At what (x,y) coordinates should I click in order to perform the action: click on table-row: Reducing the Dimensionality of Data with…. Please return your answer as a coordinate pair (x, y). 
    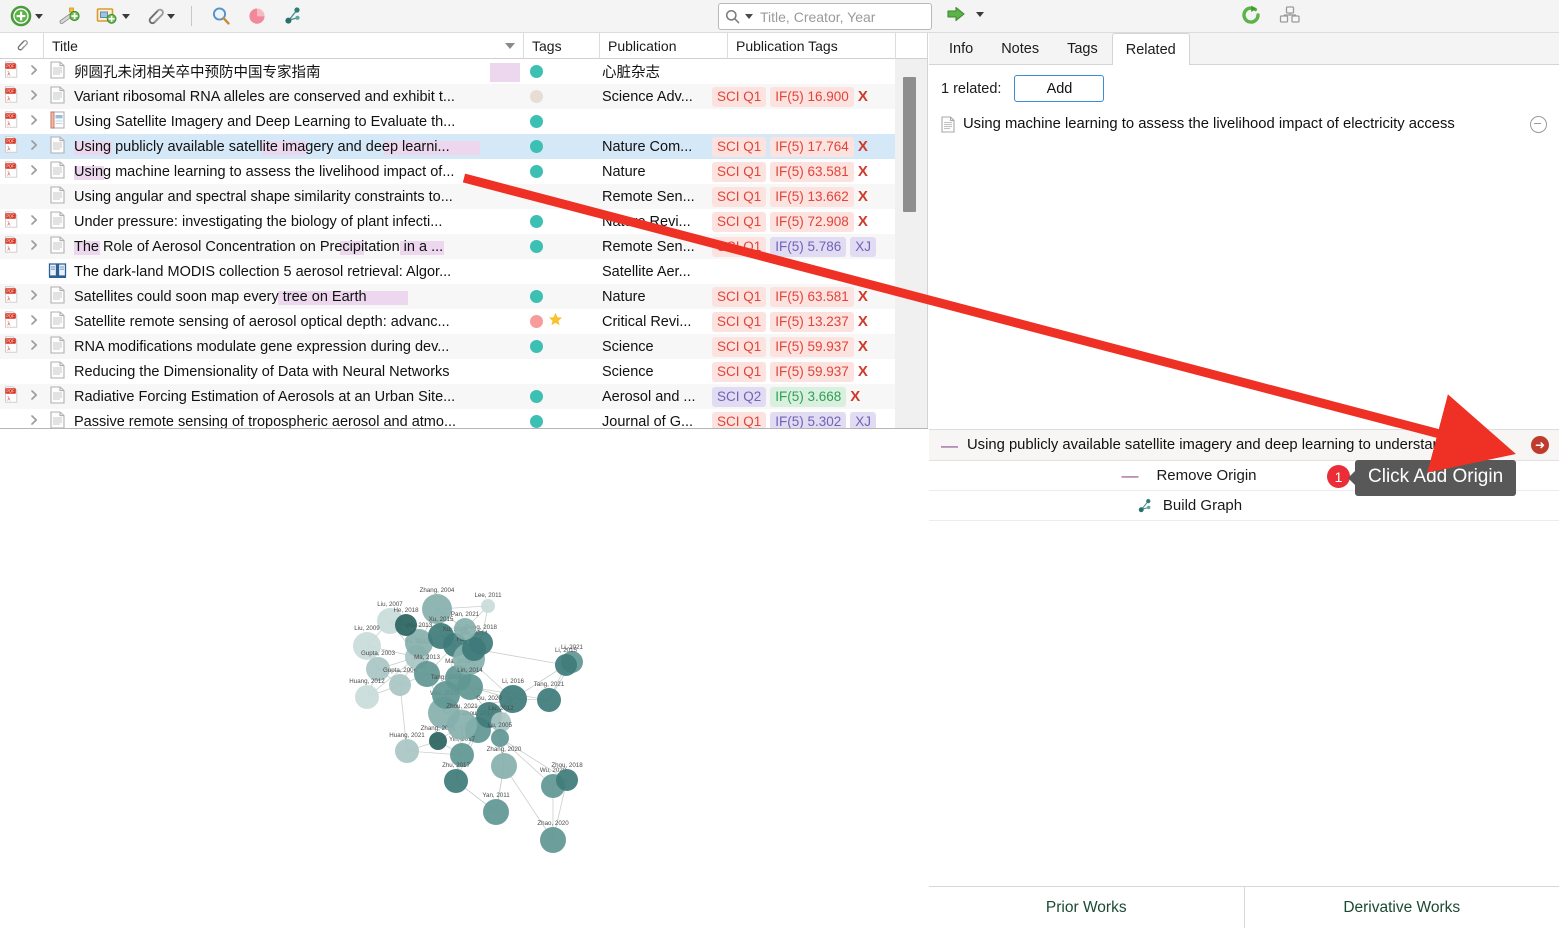
    Looking at the image, I should click on (463, 371).